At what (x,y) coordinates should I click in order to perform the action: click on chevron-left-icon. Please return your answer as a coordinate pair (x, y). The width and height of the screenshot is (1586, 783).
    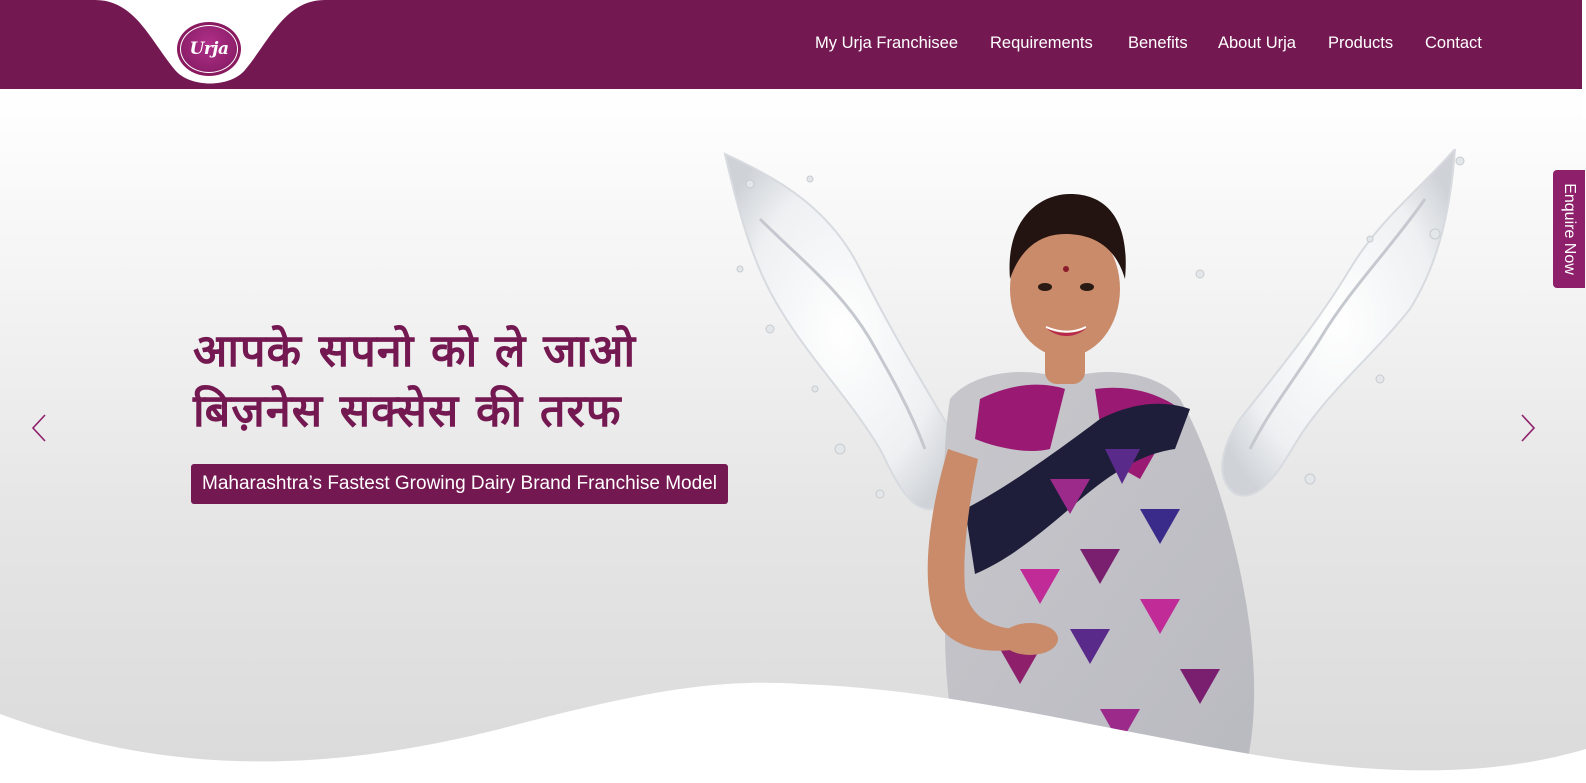
    Looking at the image, I should click on (38, 428).